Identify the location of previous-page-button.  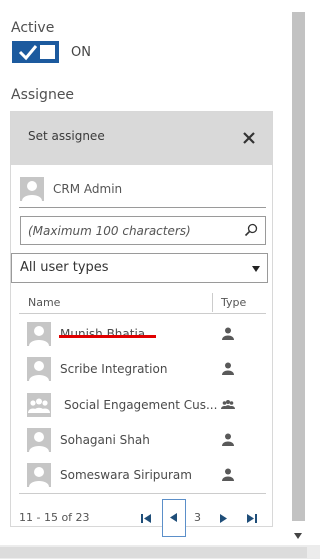
(174, 518).